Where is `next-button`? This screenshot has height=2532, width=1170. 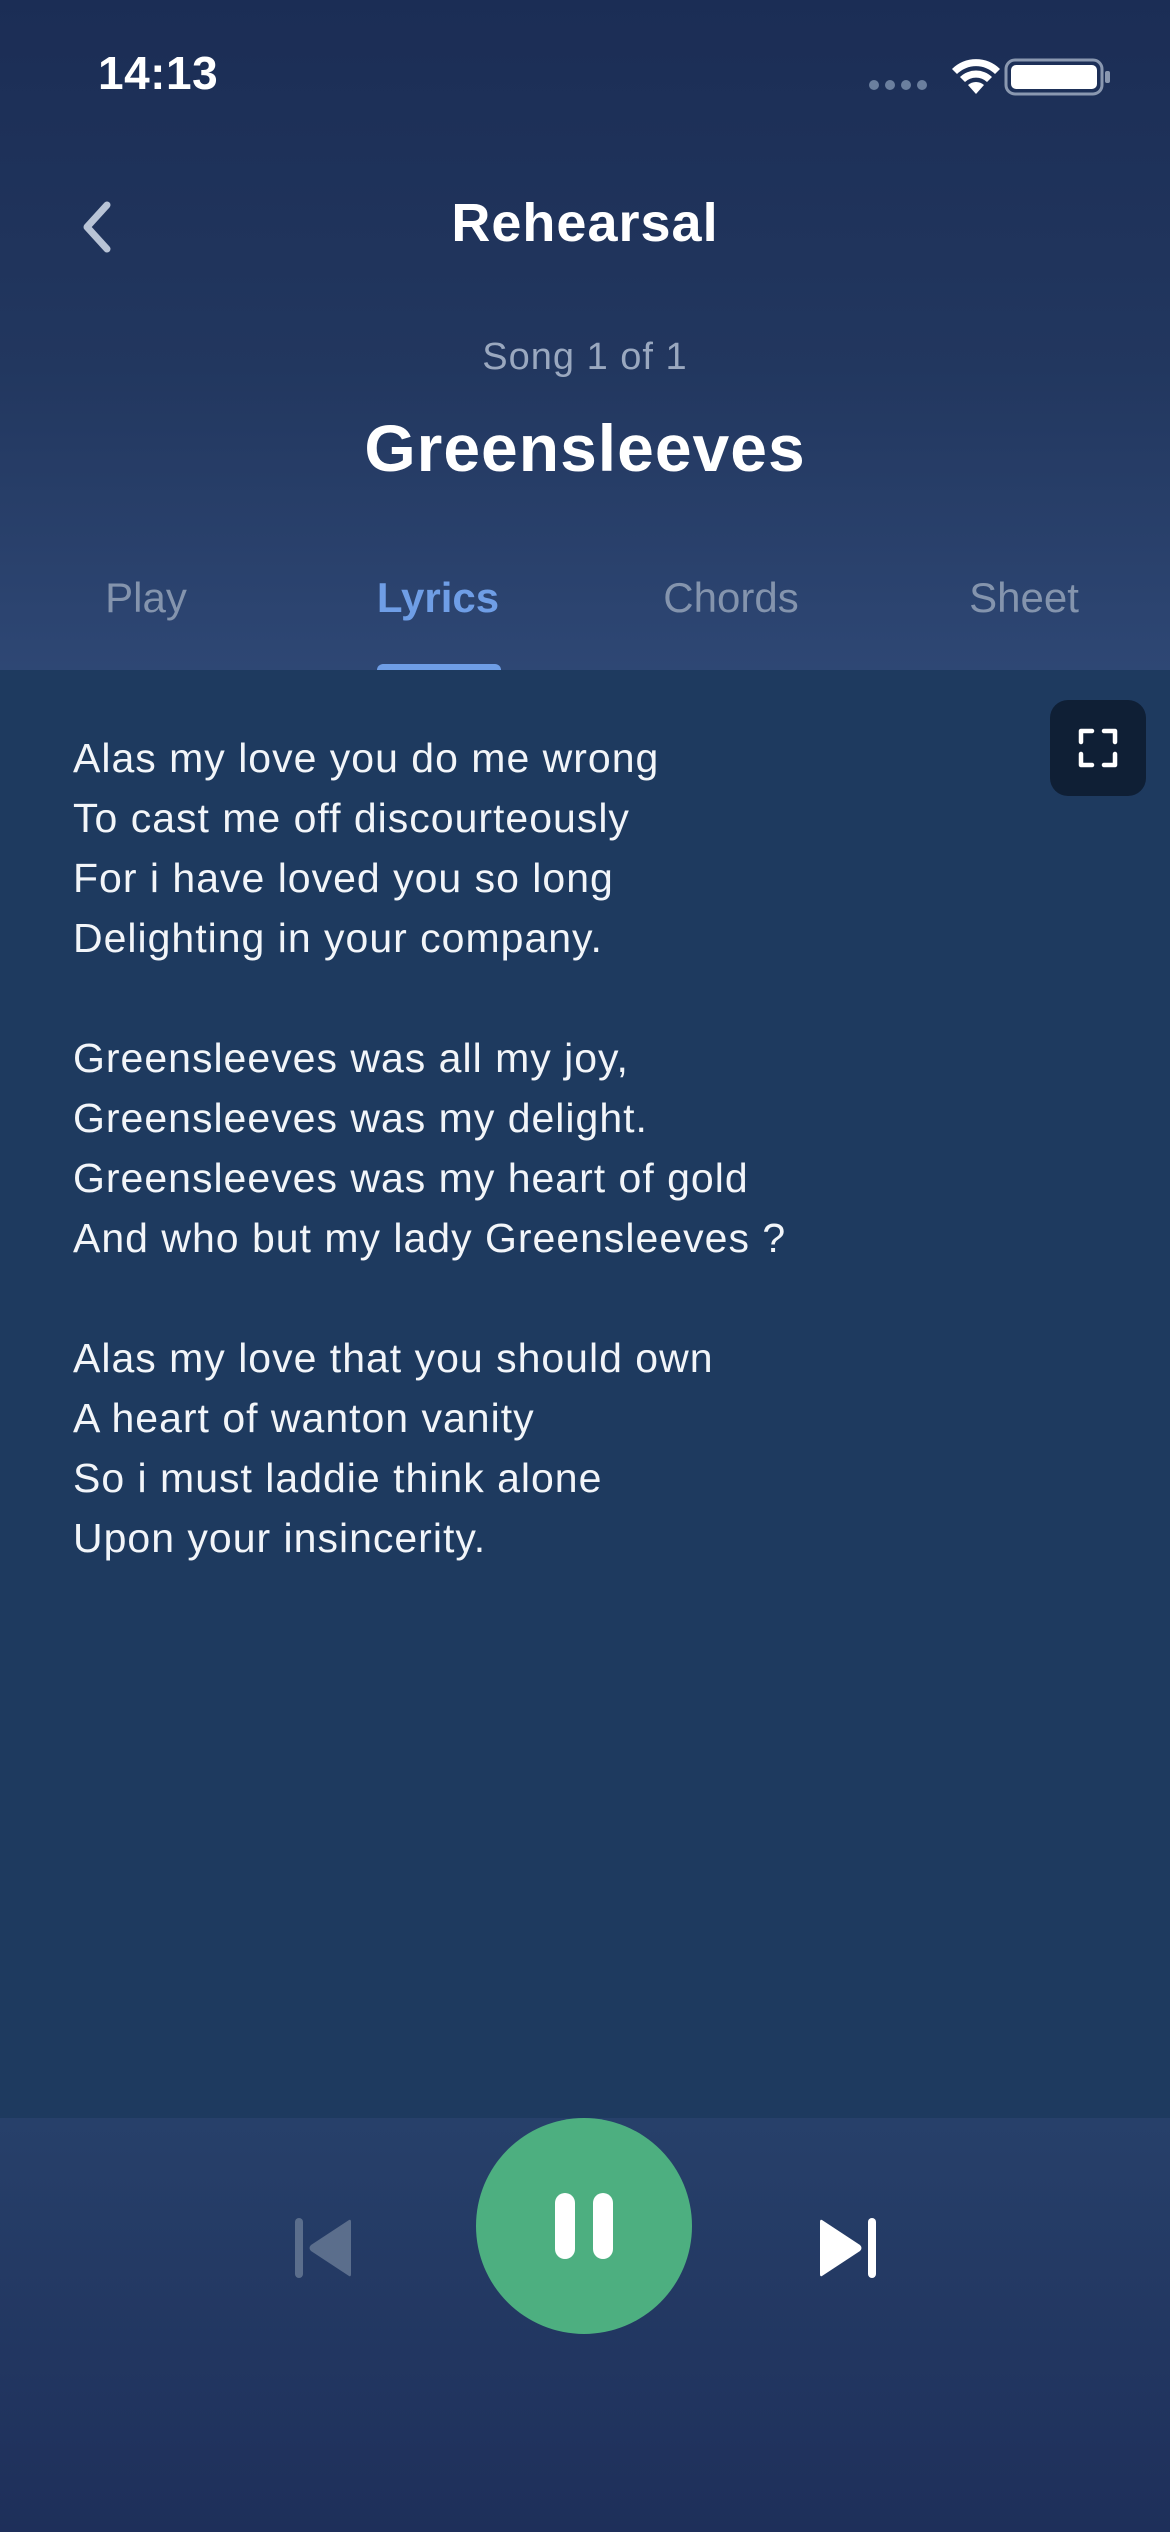
next-button is located at coordinates (848, 2248).